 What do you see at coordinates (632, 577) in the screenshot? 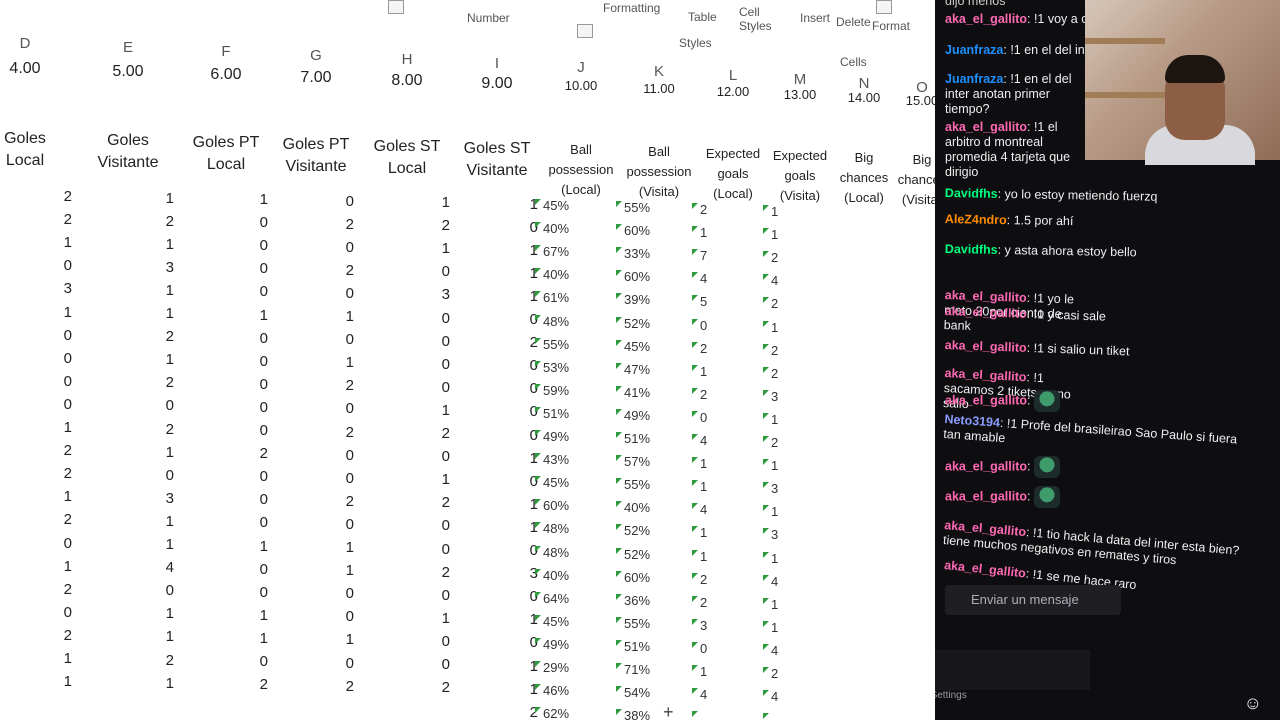
I see `possession-cell: 60%` at bounding box center [632, 577].